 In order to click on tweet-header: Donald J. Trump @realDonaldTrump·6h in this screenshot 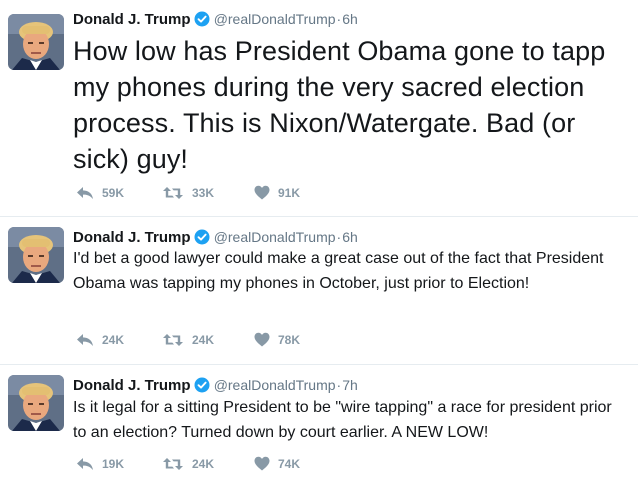, I will do `click(215, 21)`.